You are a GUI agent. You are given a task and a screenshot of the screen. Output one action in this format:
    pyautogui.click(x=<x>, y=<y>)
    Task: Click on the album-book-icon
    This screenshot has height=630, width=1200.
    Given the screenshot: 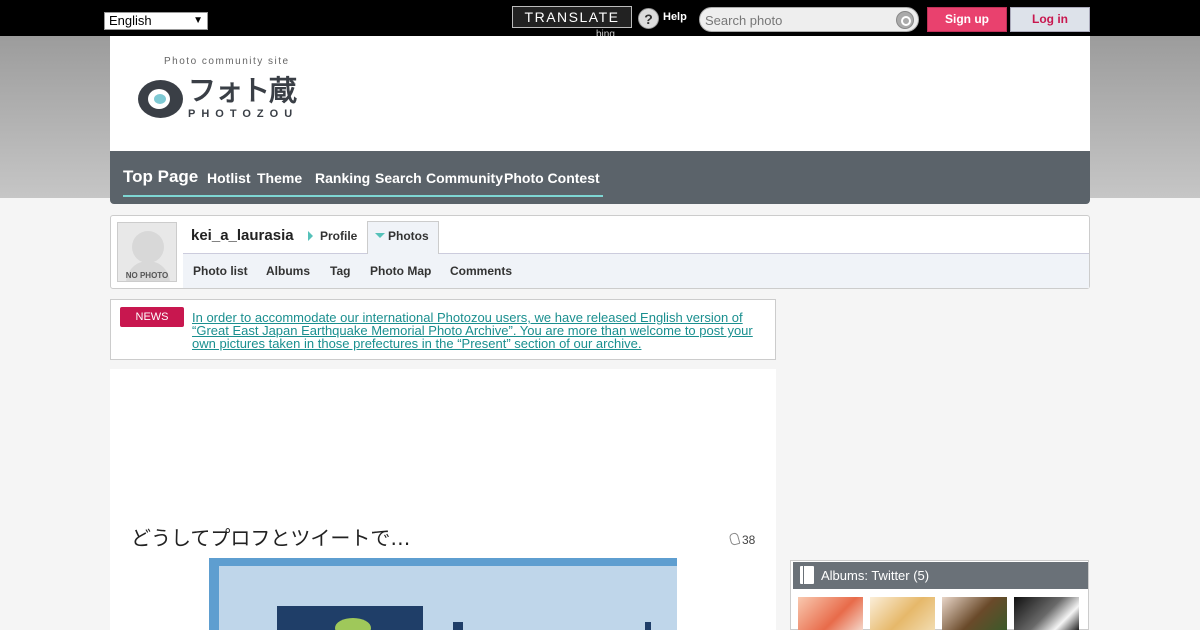 What is the action you would take?
    pyautogui.click(x=807, y=575)
    